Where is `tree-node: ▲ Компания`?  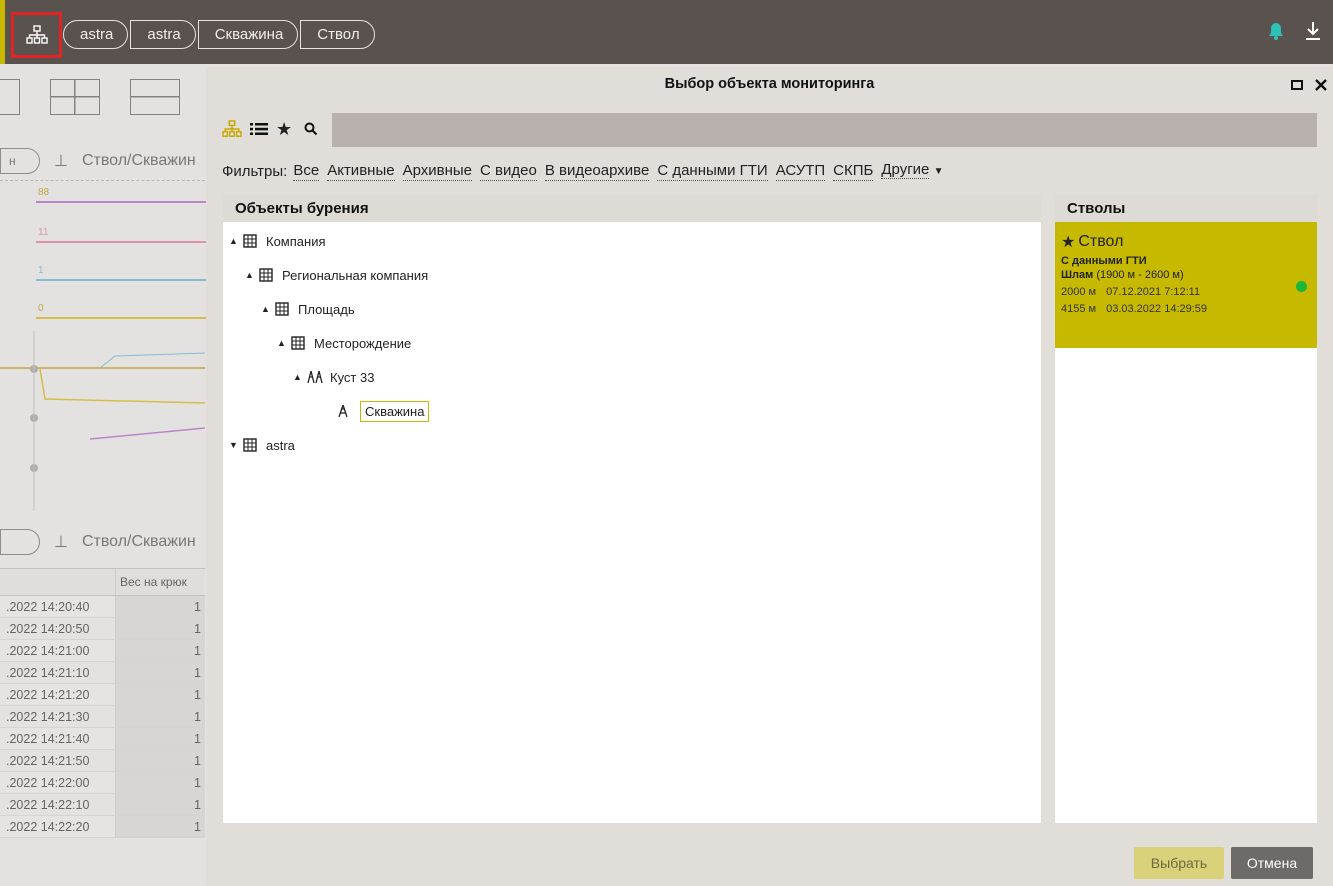
tree-node: ▲ Компания is located at coordinates (632, 241).